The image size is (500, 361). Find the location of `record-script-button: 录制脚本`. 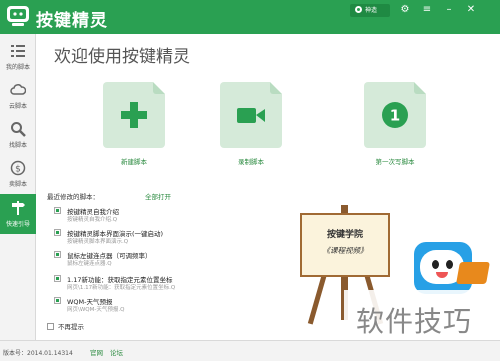

record-script-button: 录制脚本 is located at coordinates (250, 124).